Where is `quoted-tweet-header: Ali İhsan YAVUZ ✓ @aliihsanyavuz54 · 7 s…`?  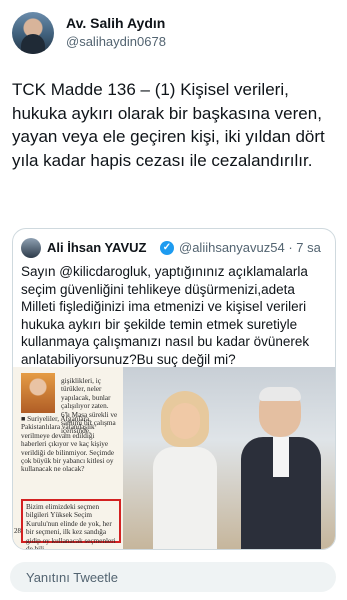 quoted-tweet-header: Ali İhsan YAVUZ ✓ @aliihsanyavuz54 · 7 s… is located at coordinates (174, 248).